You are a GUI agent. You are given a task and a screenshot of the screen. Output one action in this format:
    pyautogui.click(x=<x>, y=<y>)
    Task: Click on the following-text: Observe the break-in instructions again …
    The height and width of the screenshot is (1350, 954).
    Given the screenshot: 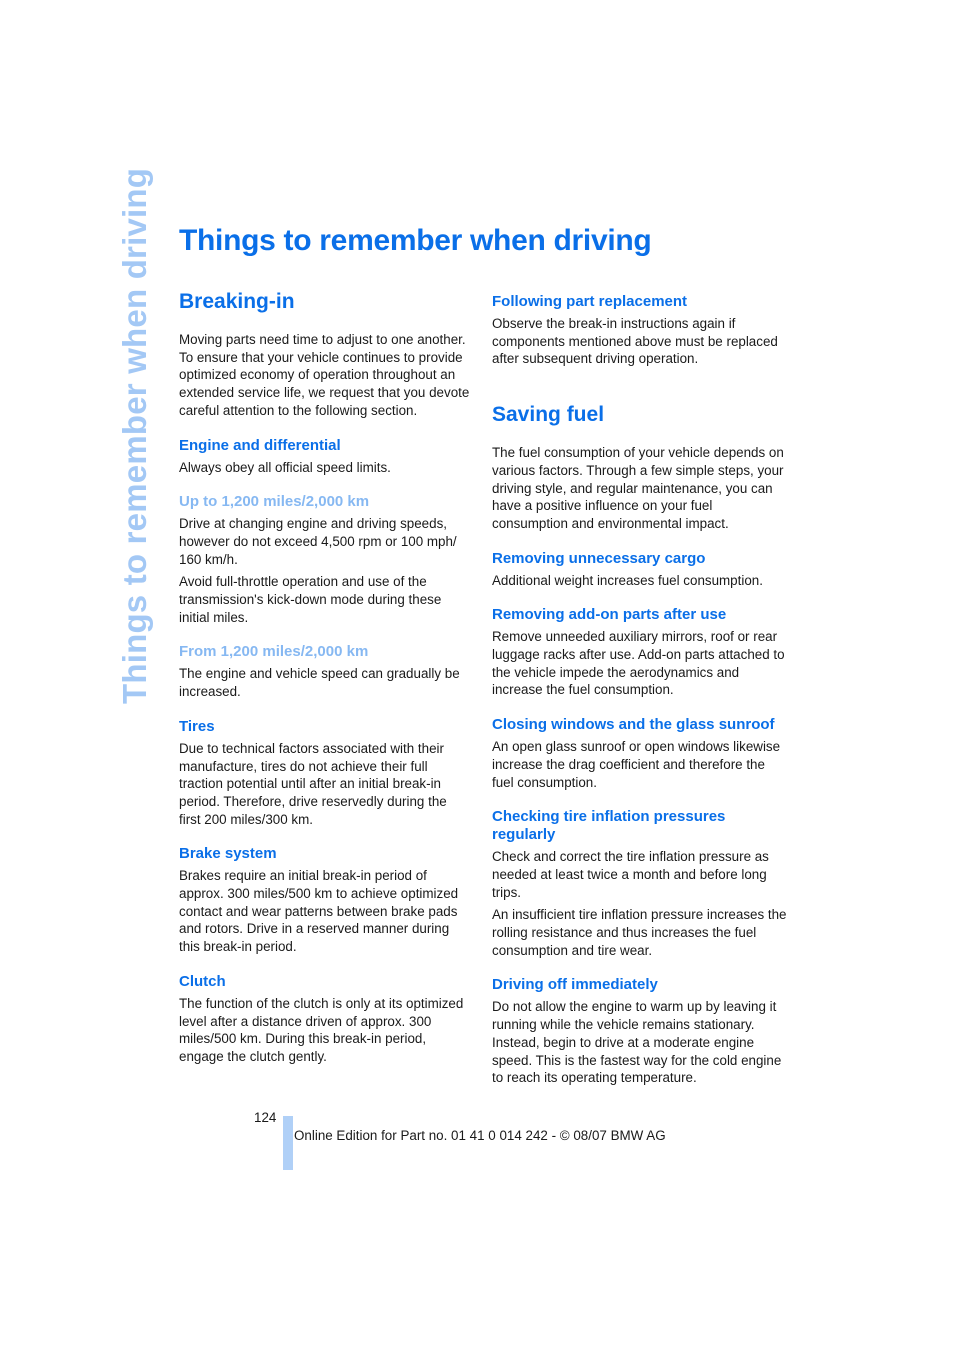 What is the action you would take?
    pyautogui.click(x=635, y=341)
    